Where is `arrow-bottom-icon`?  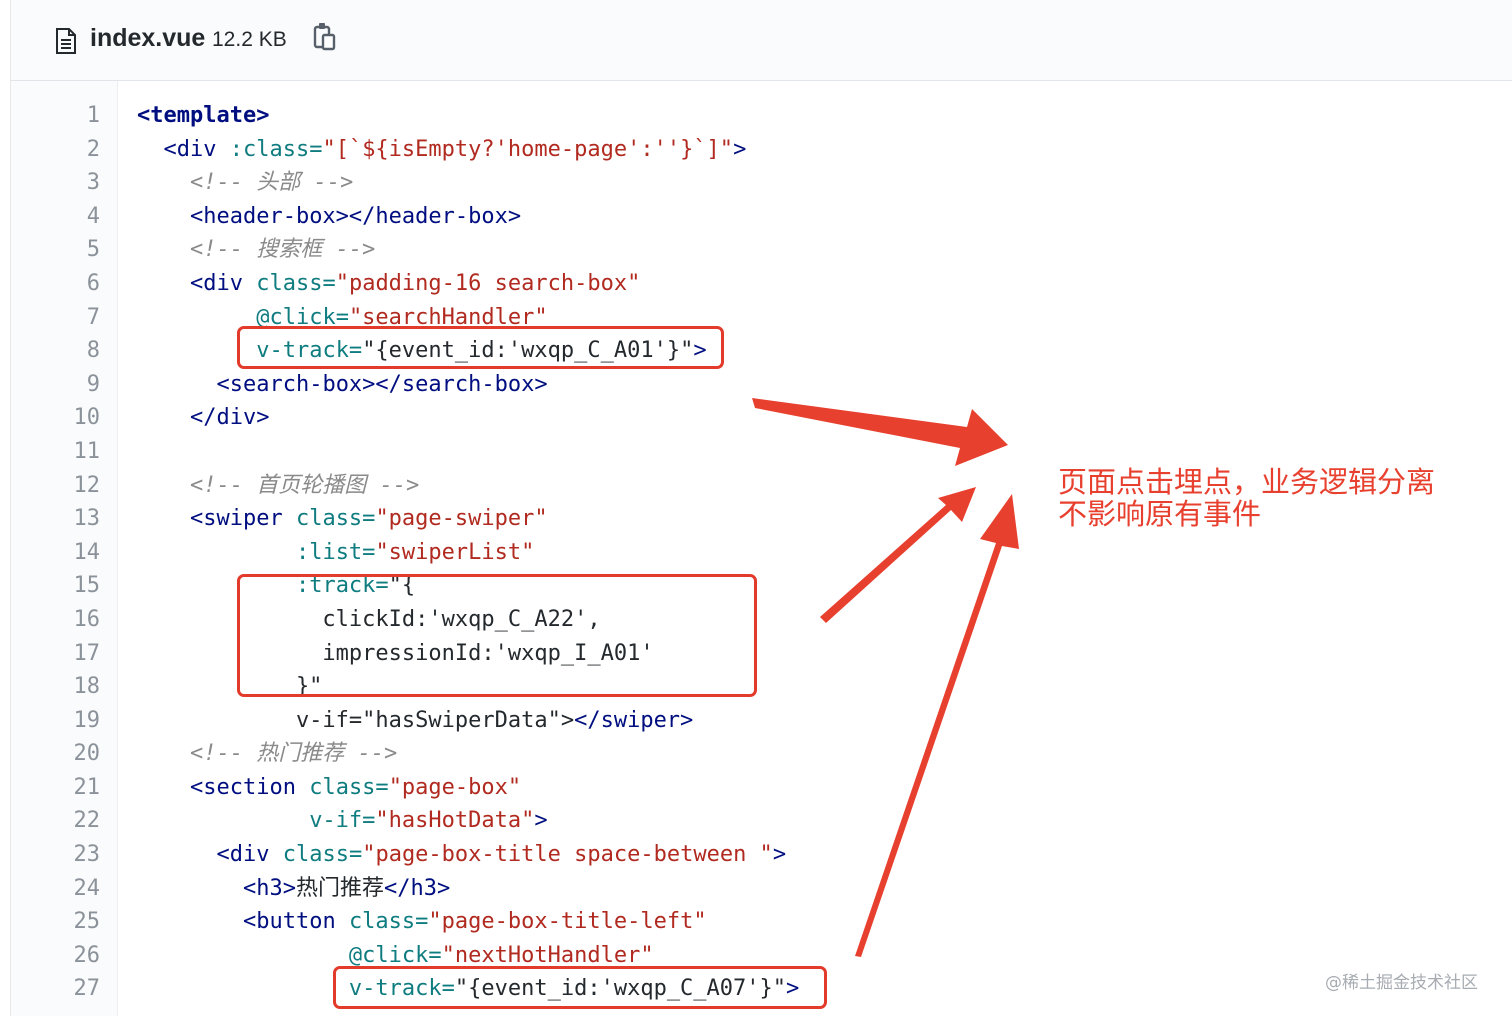 arrow-bottom-icon is located at coordinates (937, 725).